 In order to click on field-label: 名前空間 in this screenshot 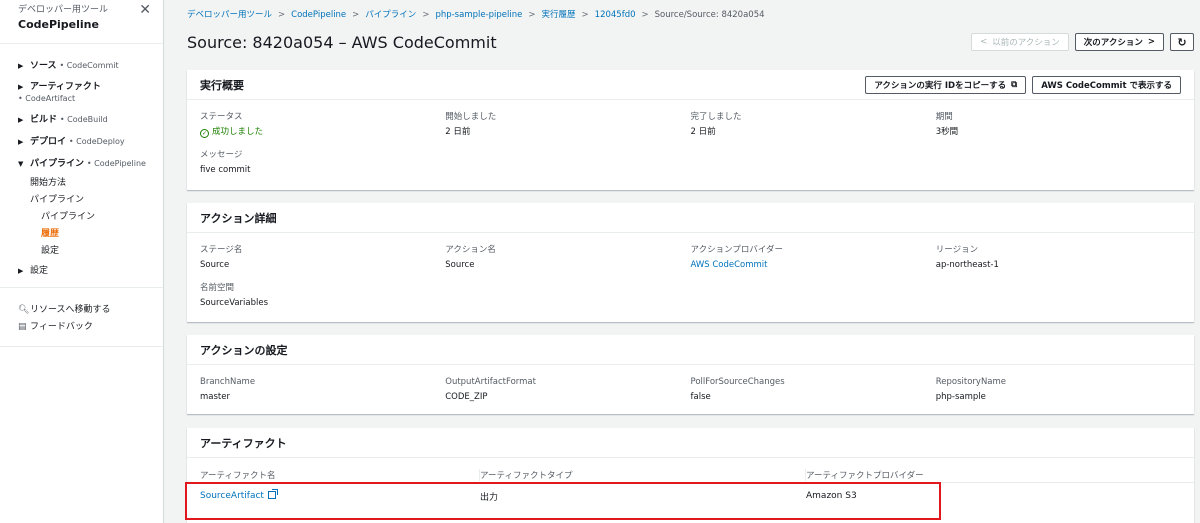, I will do `click(217, 288)`.